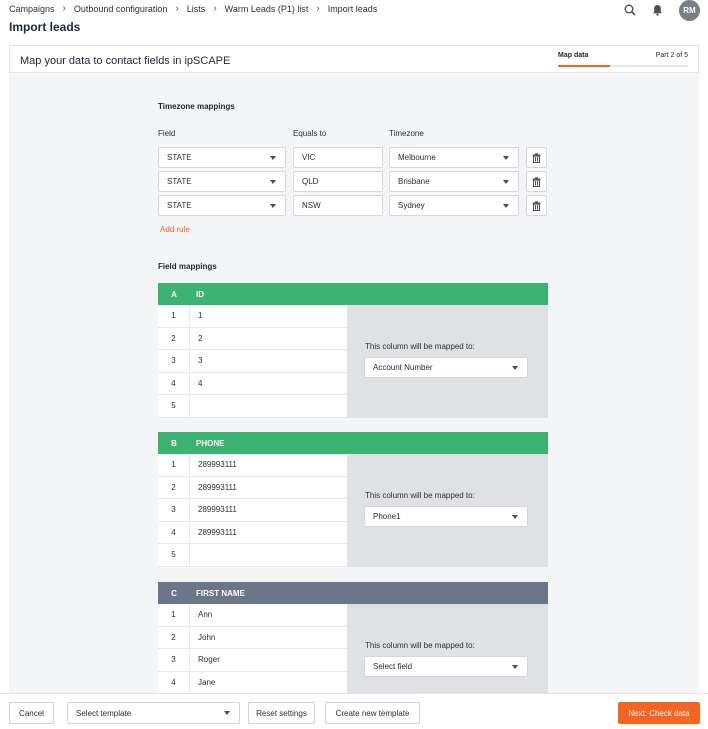 The width and height of the screenshot is (708, 729). I want to click on column-name: FIRST NAME, so click(220, 593).